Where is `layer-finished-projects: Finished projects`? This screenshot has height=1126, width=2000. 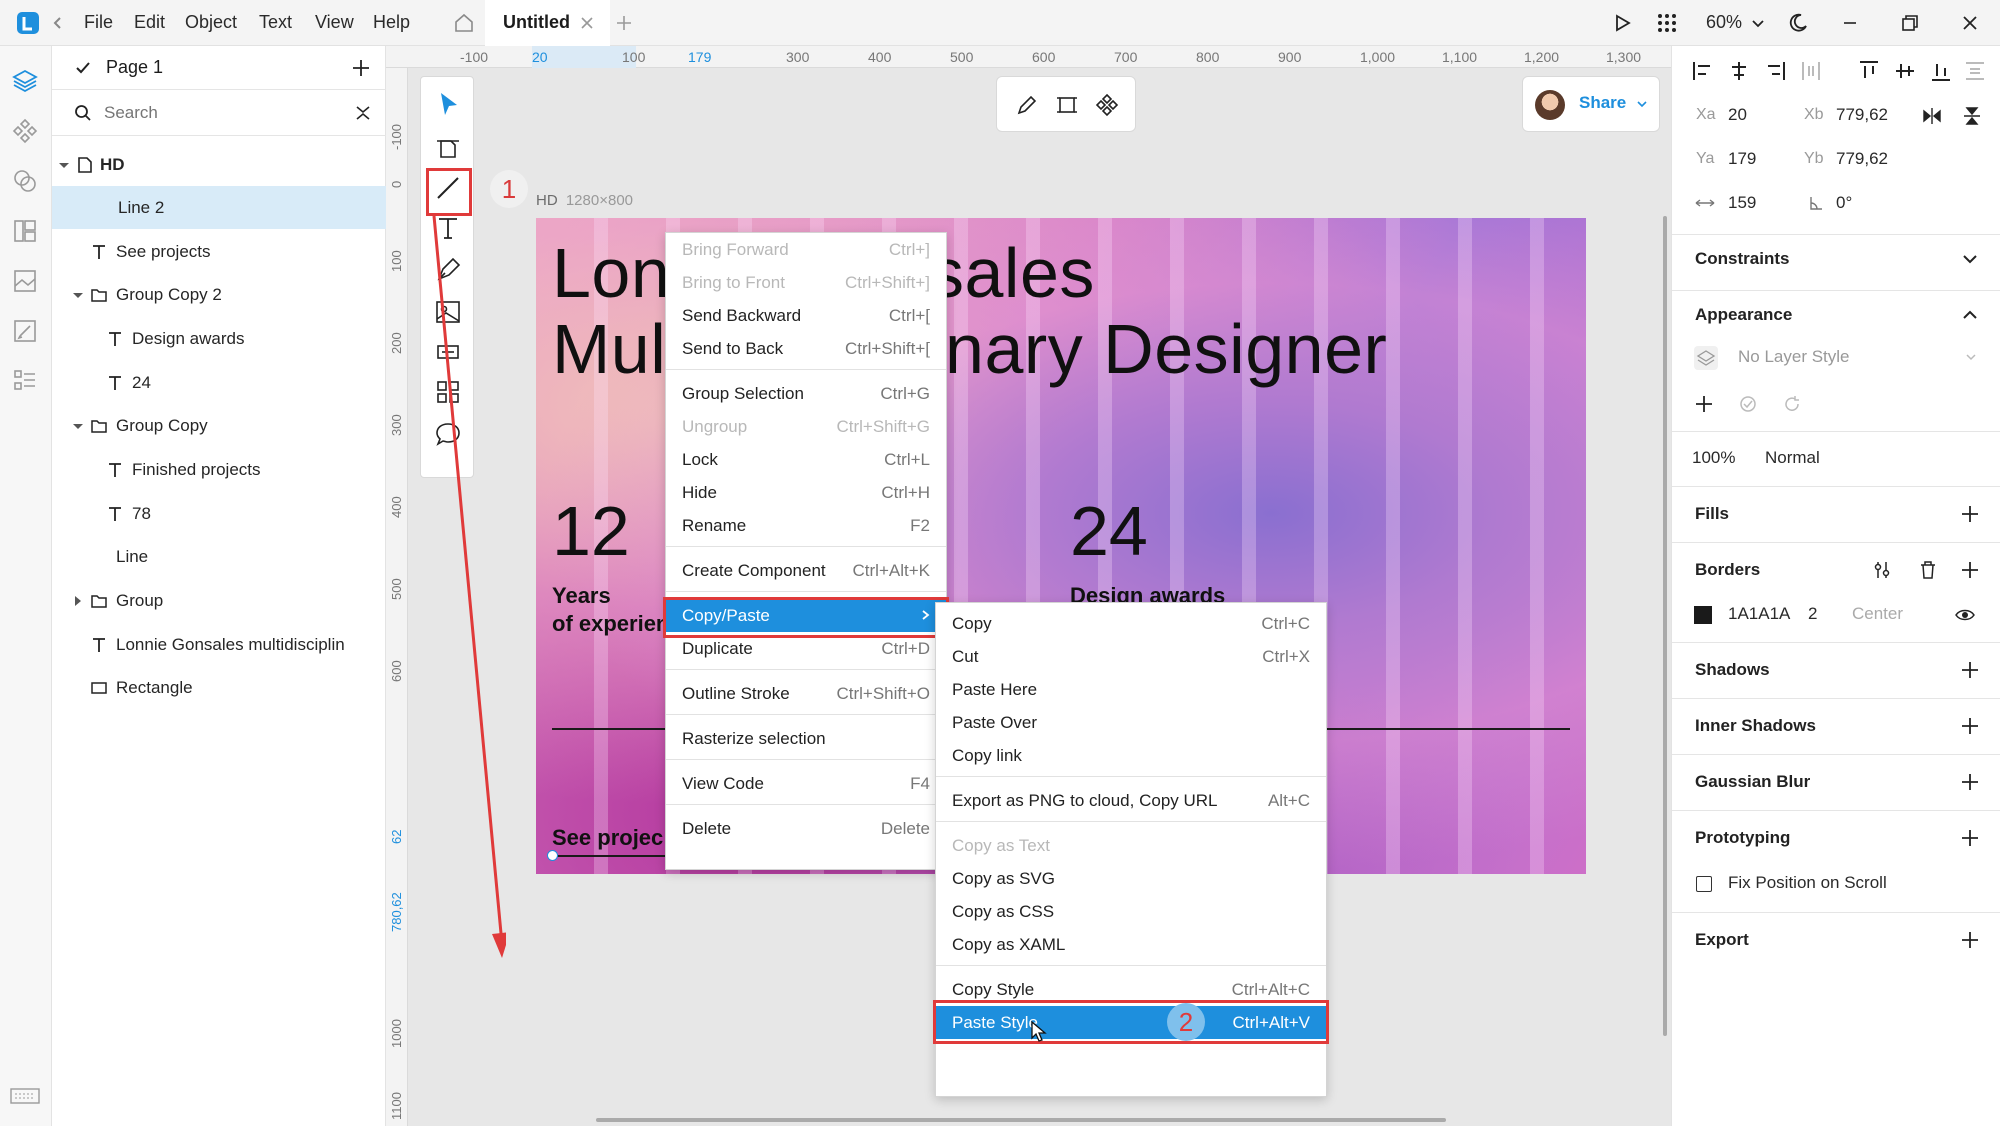 layer-finished-projects: Finished projects is located at coordinates (219, 469).